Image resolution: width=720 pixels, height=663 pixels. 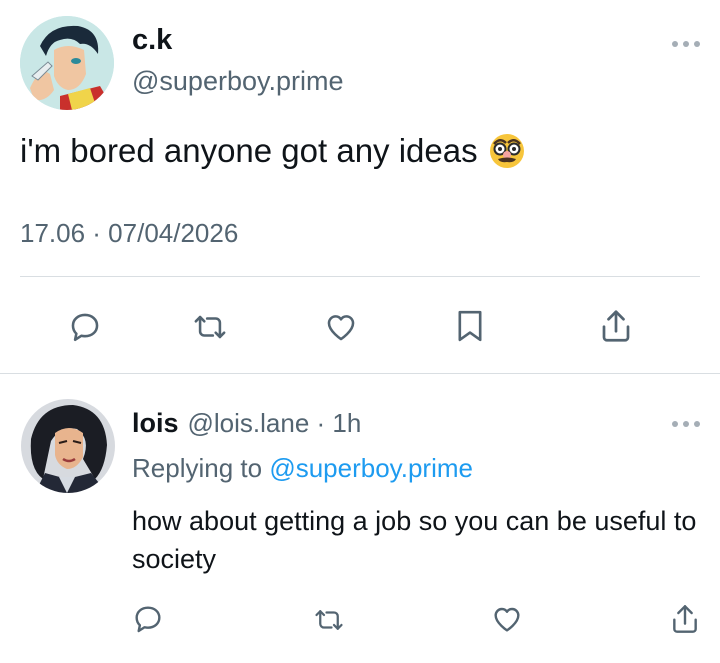 What do you see at coordinates (507, 151) in the screenshot?
I see `disguise-face-emoji` at bounding box center [507, 151].